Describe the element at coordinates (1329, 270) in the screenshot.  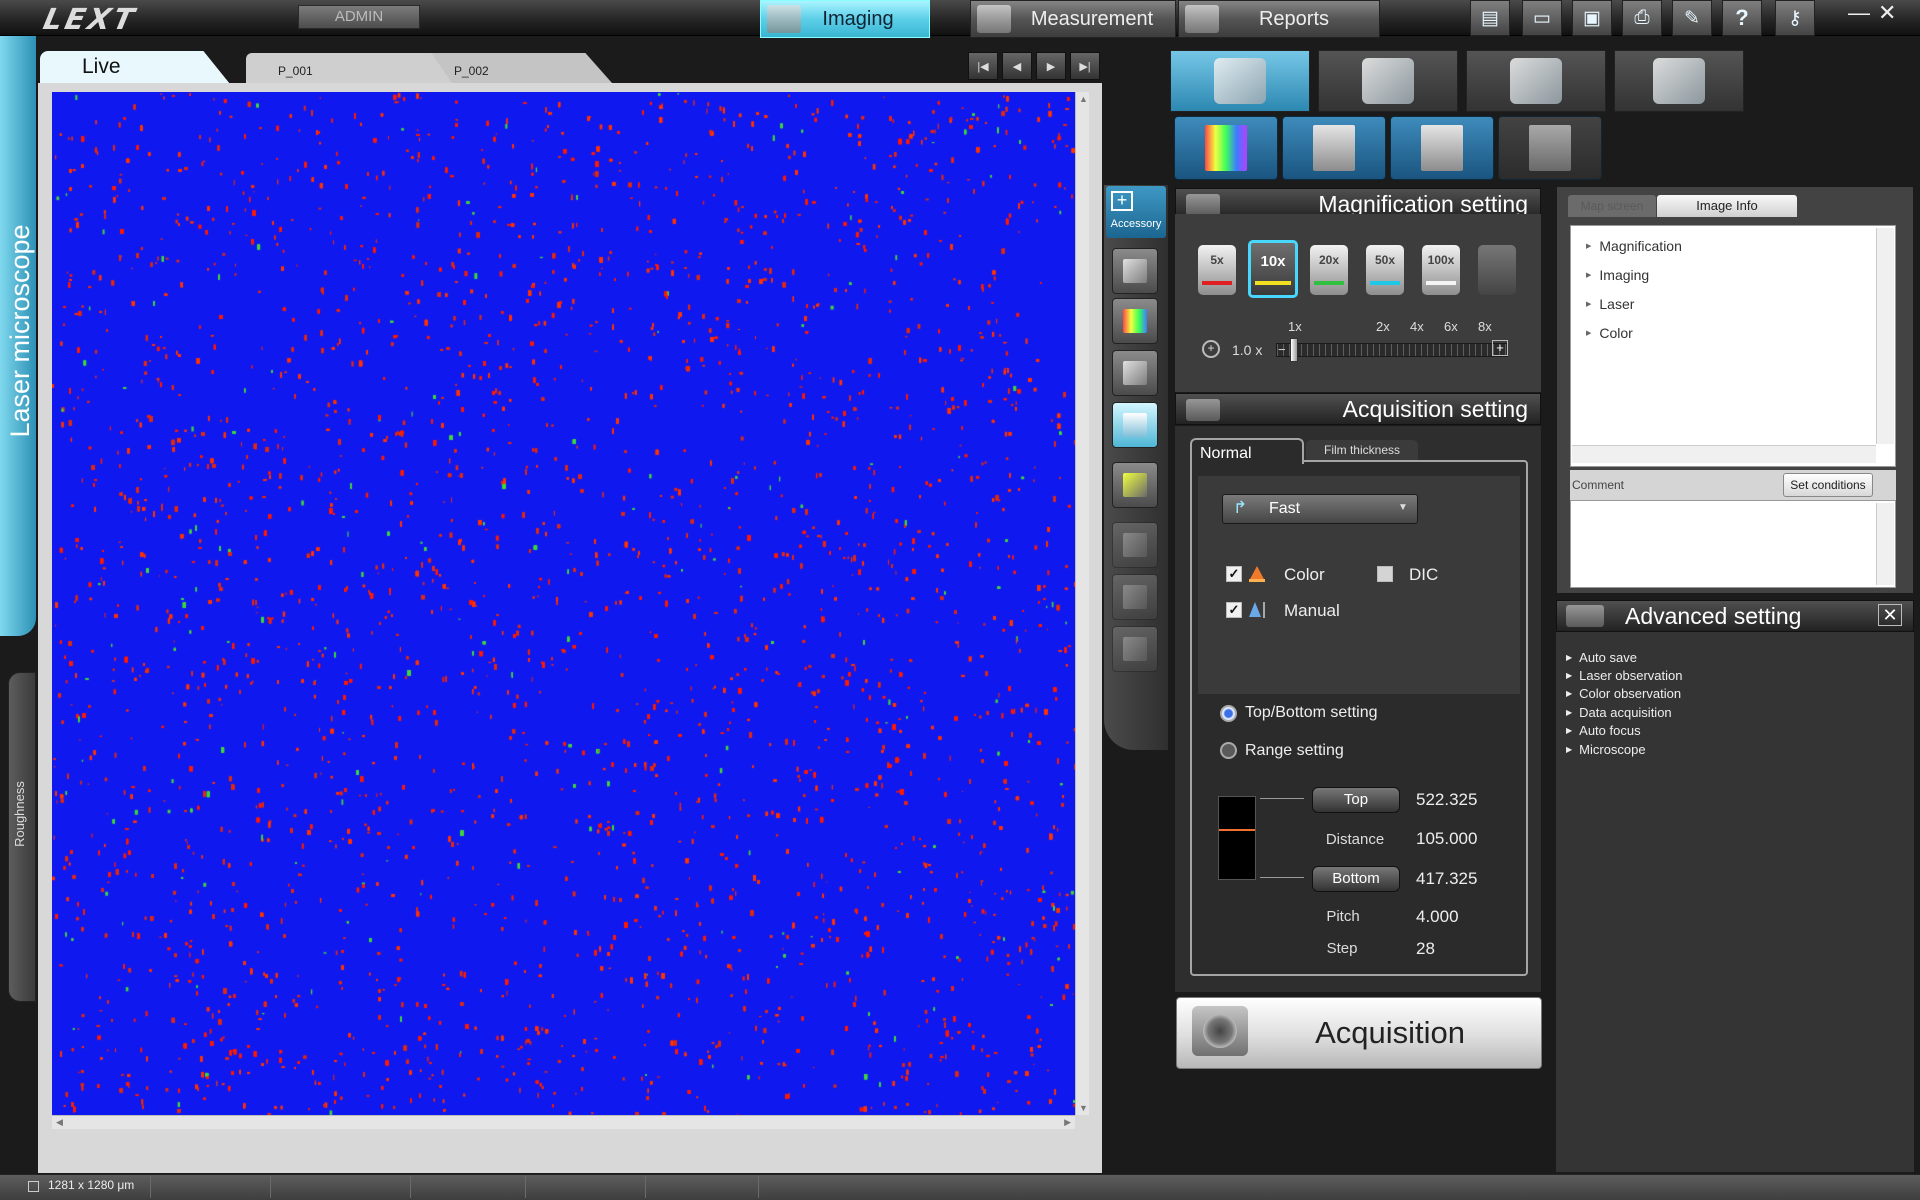
I see `objective-20x: 20x` at that location.